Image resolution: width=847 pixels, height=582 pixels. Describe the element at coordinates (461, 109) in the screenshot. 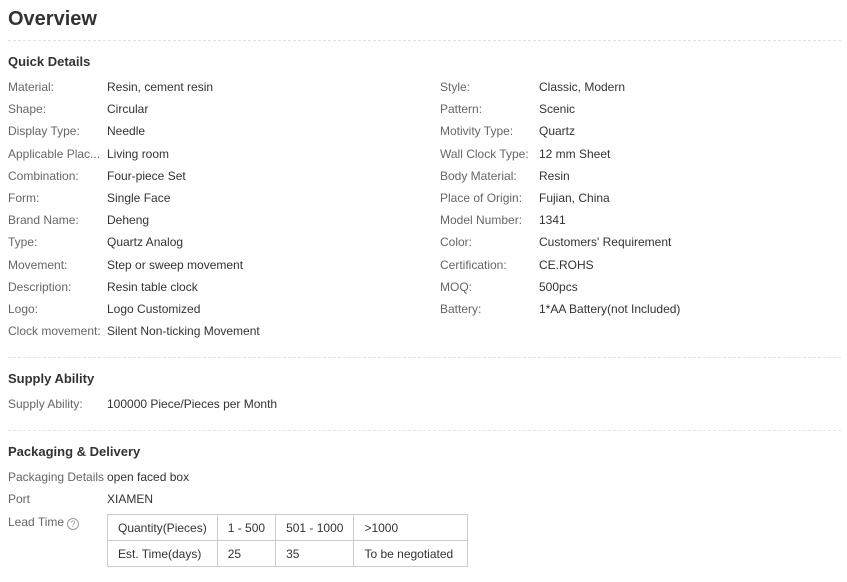

I see `detail-label: Pattern:` at that location.